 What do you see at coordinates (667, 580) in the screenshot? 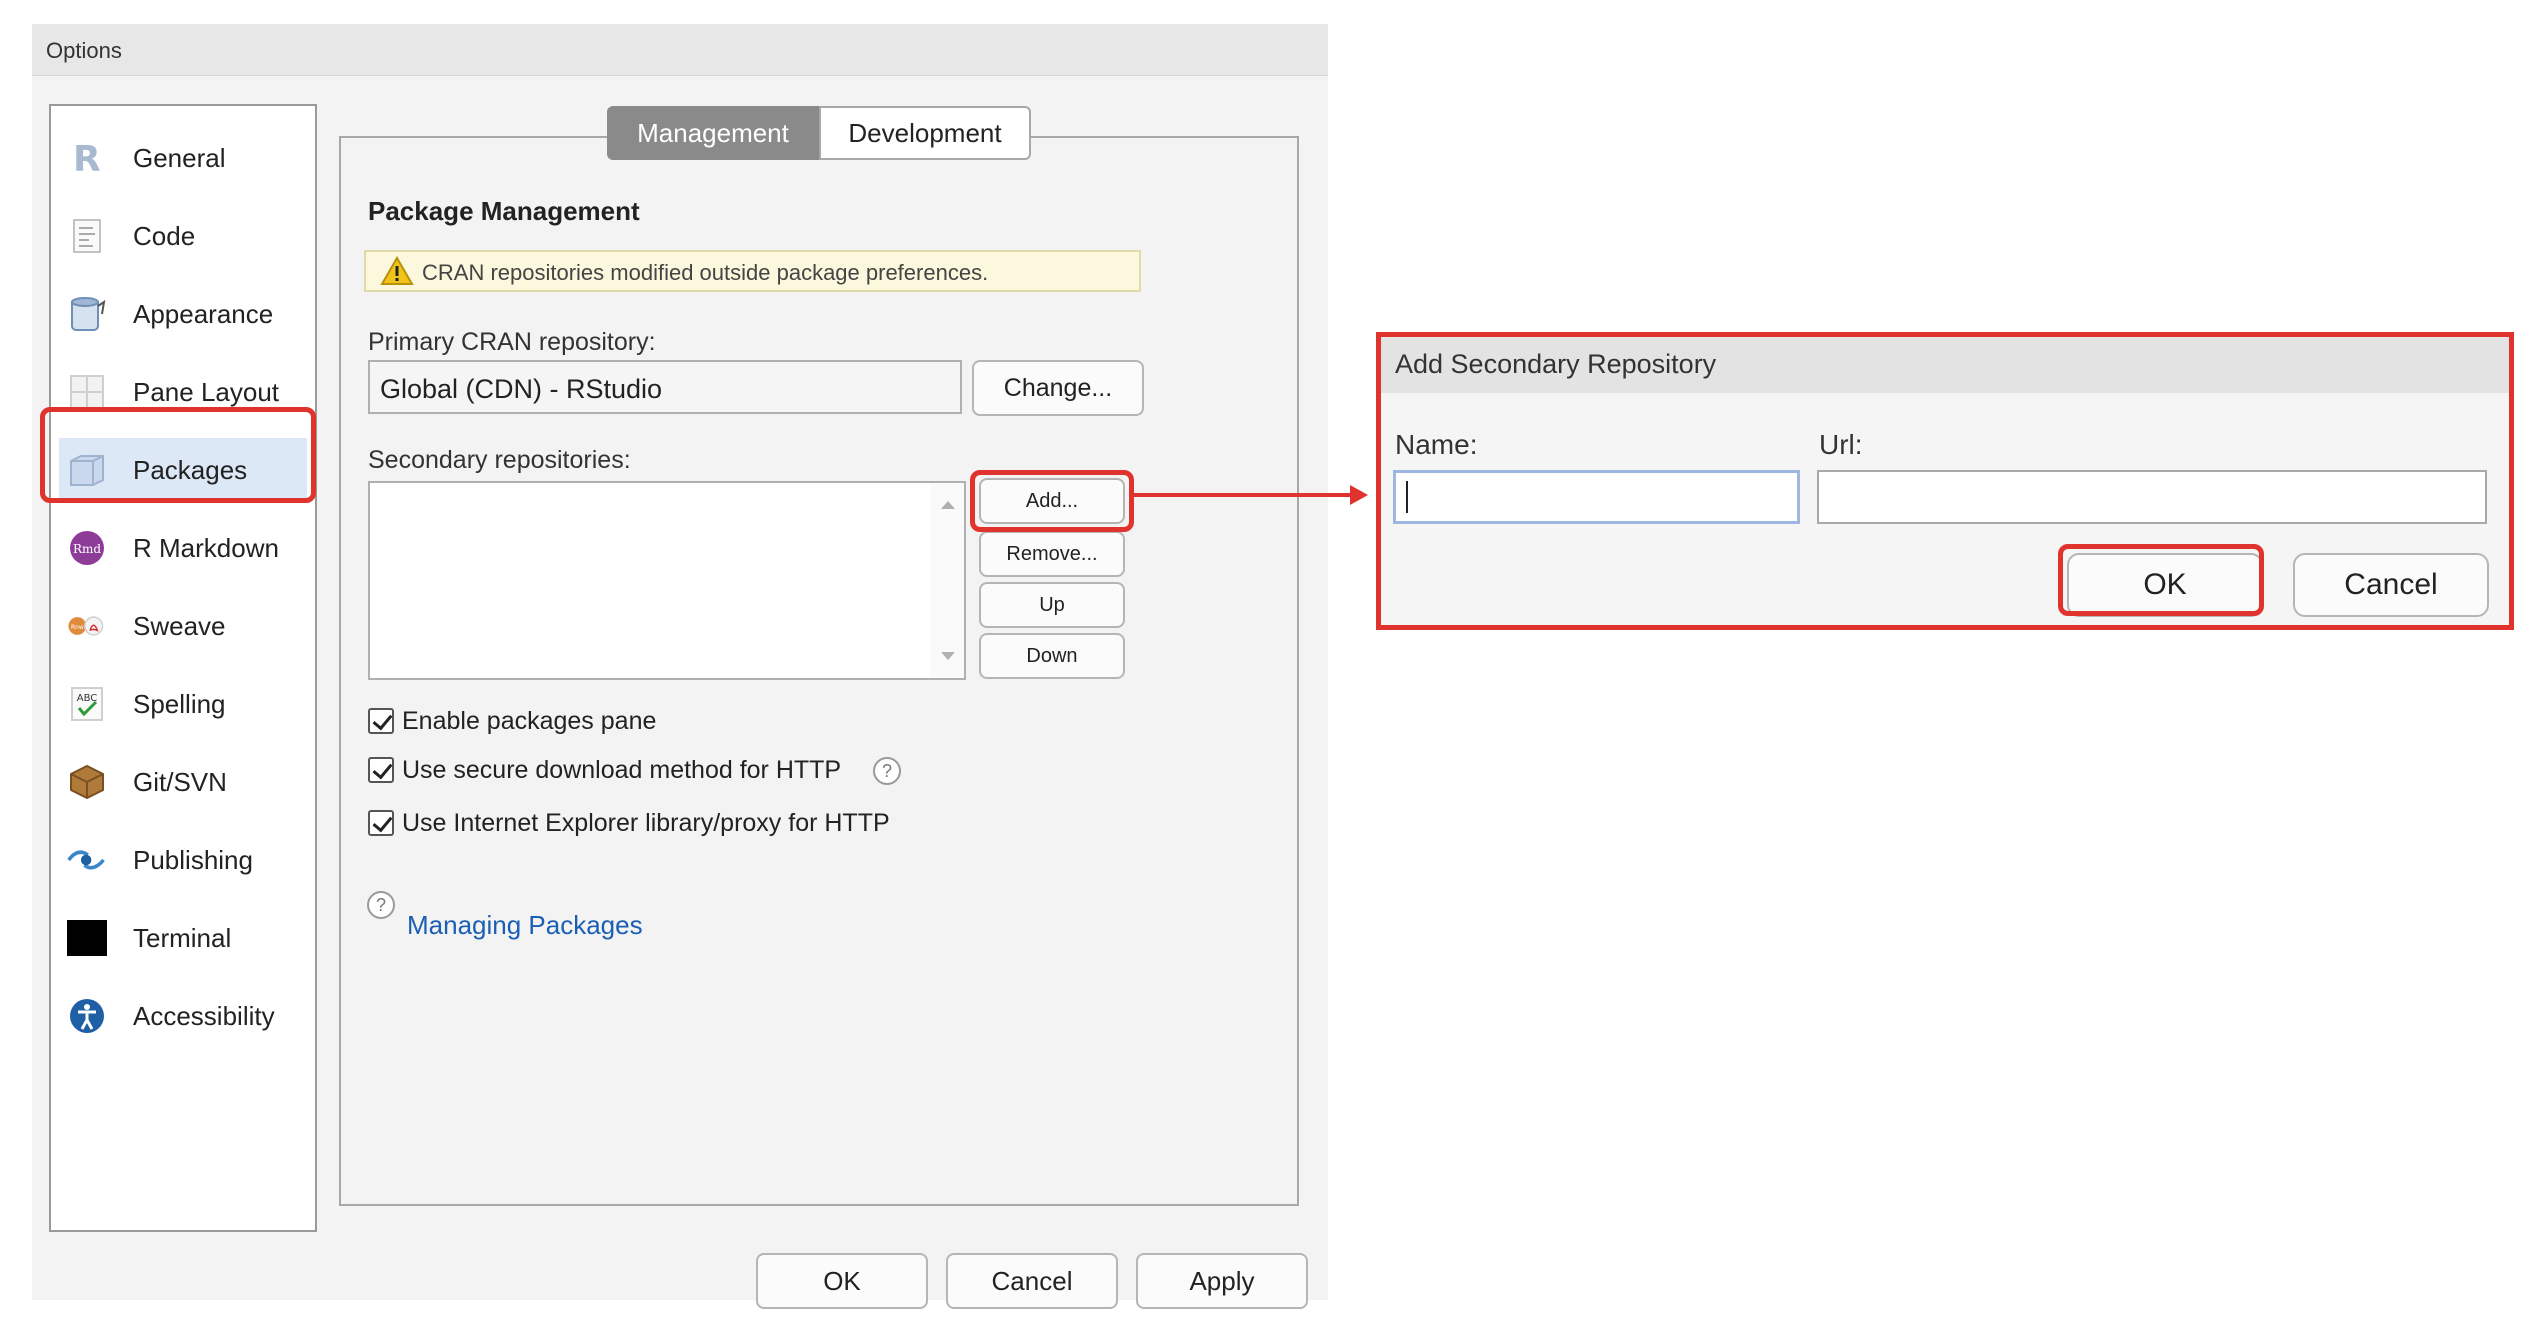
I see `secondary-repos-list` at bounding box center [667, 580].